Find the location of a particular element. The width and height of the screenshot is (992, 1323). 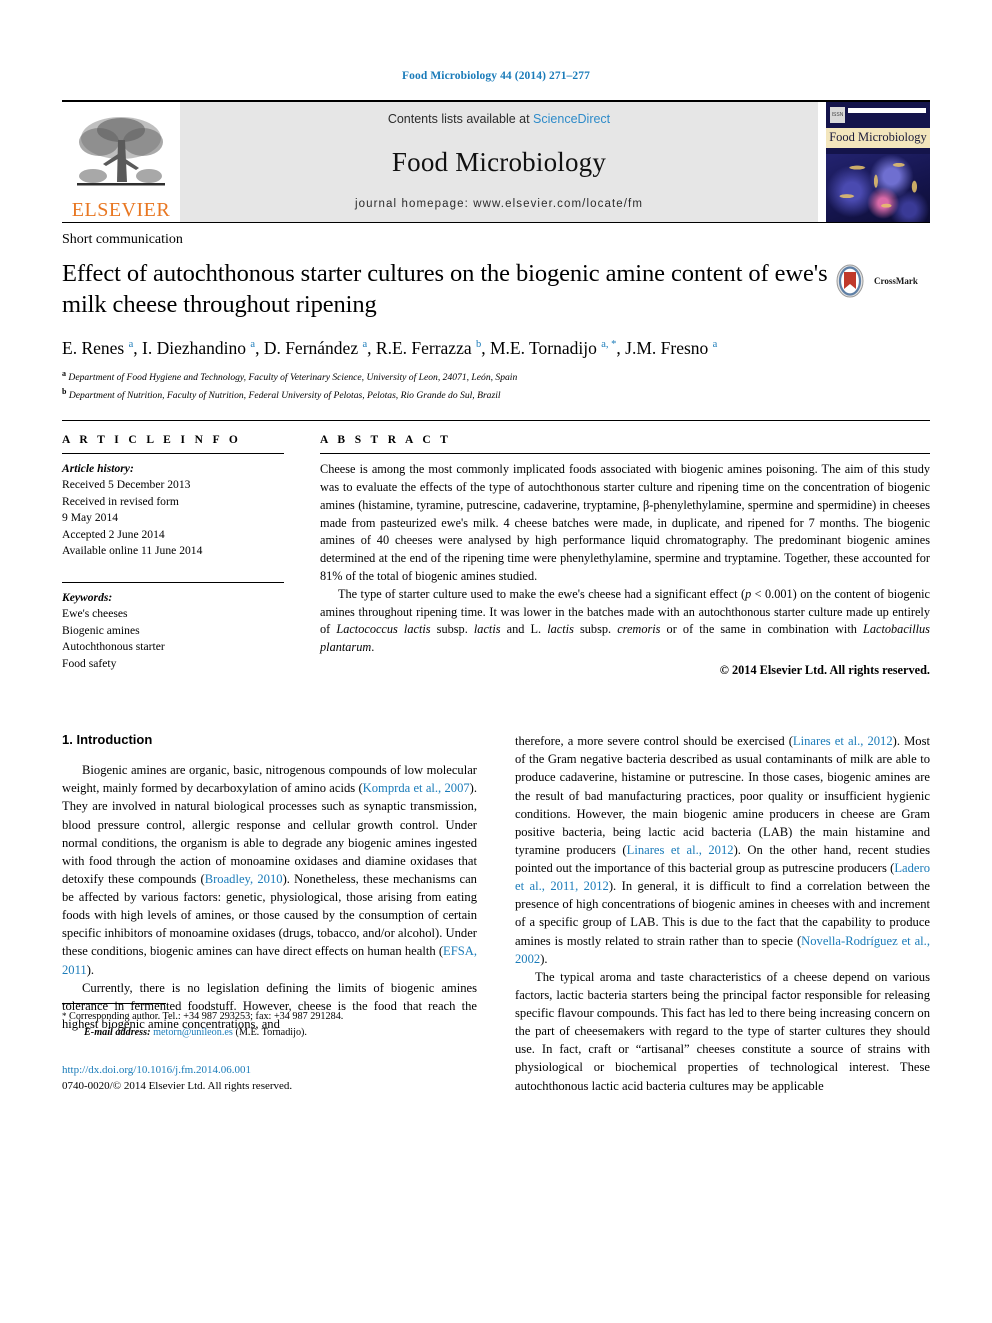

cover-journal-title: Food Microbiology is located at coordinates (878, 138).